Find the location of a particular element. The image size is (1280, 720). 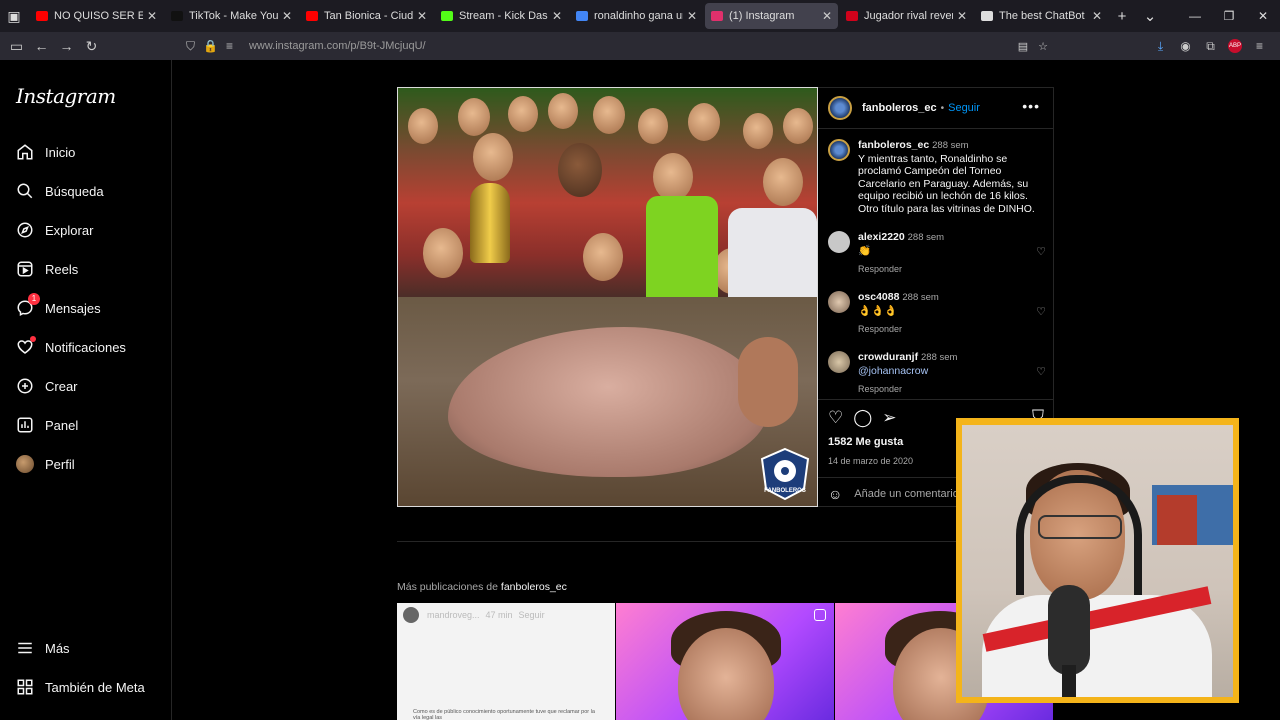

more-options-icon: ••• is located at coordinates (1031, 106).